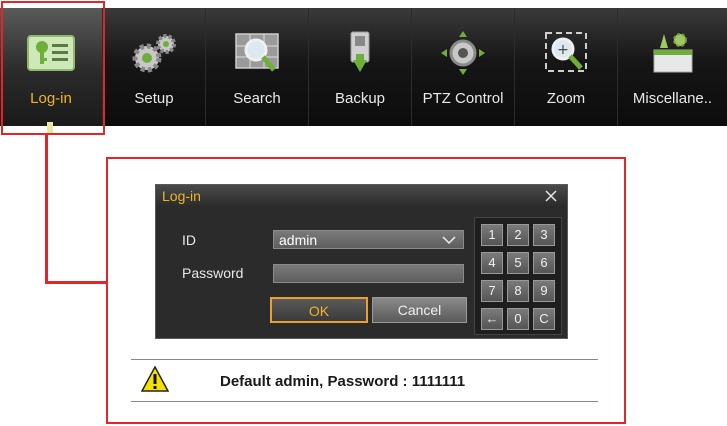 This screenshot has width=727, height=426. Describe the element at coordinates (518, 291) in the screenshot. I see `key-8: 8` at that location.